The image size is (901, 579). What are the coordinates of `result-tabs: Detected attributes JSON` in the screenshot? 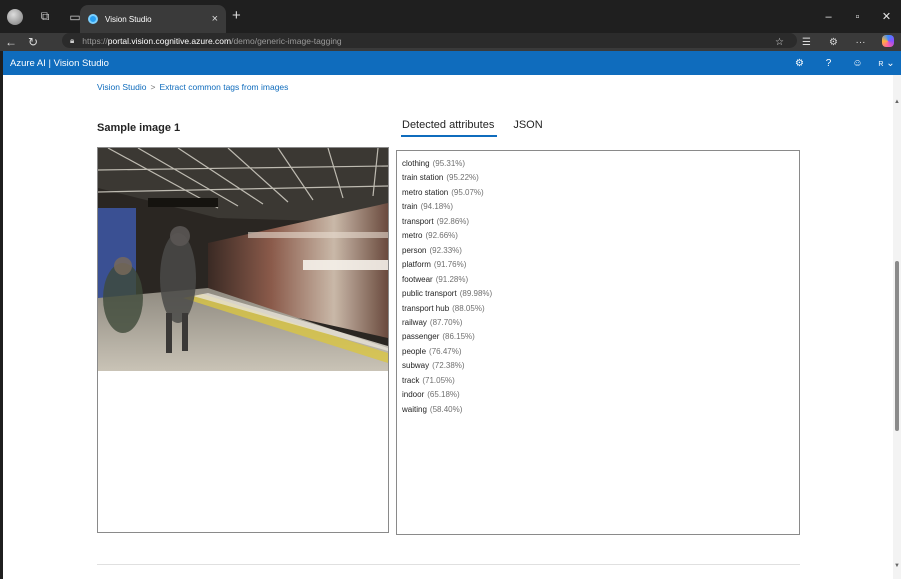 It's located at (480, 128).